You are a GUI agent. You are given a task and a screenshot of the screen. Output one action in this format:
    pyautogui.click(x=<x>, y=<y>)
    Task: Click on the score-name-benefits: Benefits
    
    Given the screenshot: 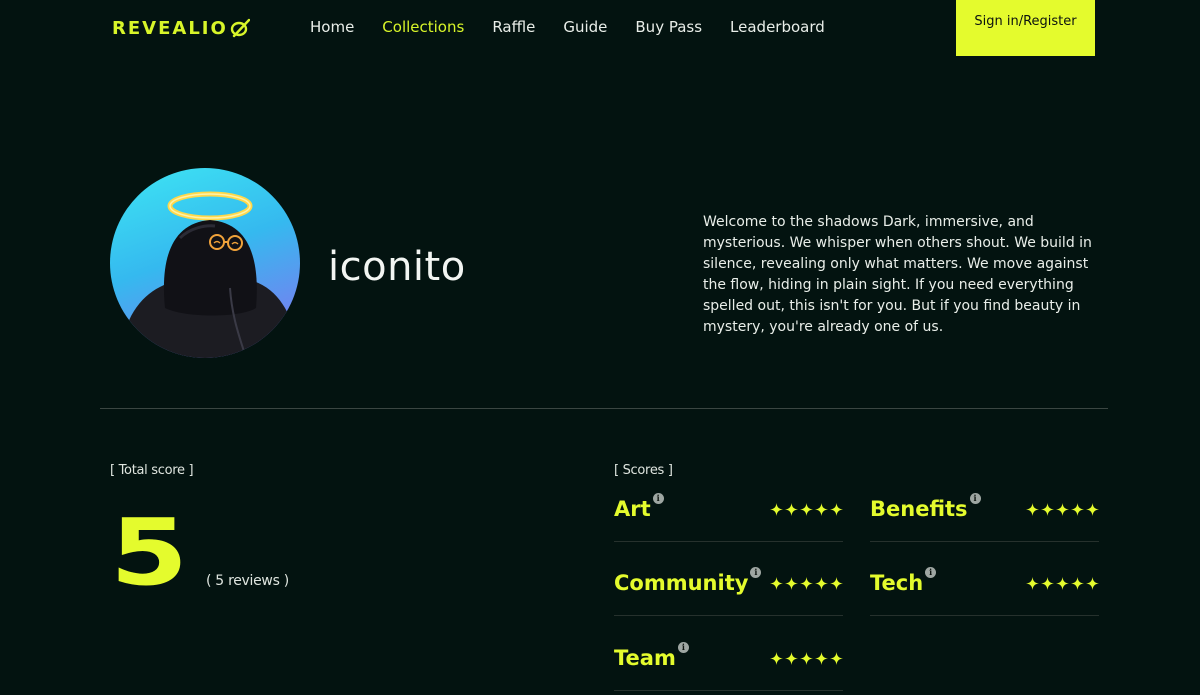 What is the action you would take?
    pyautogui.click(x=919, y=509)
    